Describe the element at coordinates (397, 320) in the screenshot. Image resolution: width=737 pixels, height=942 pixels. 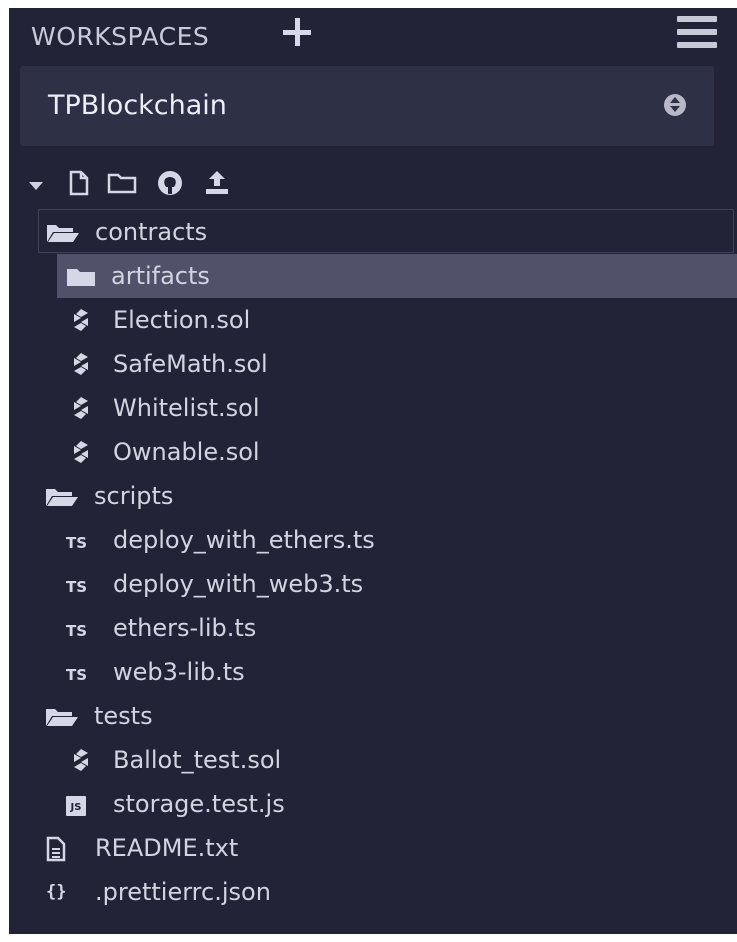
I see `file-solidity: Election.sol` at that location.